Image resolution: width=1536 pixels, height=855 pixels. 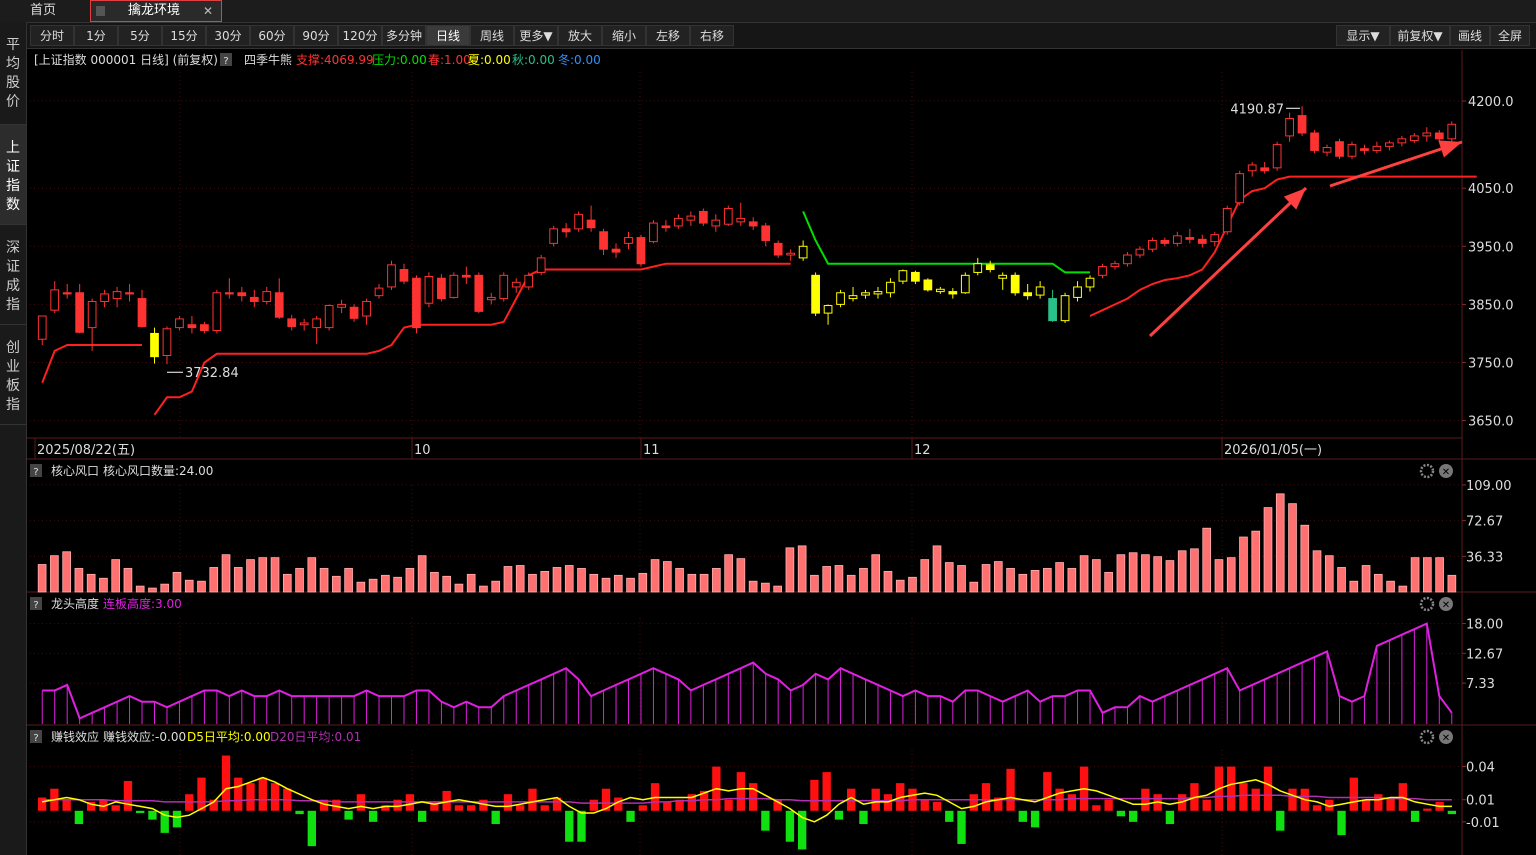 I want to click on min-price-label: 3732.84, so click(x=212, y=373).